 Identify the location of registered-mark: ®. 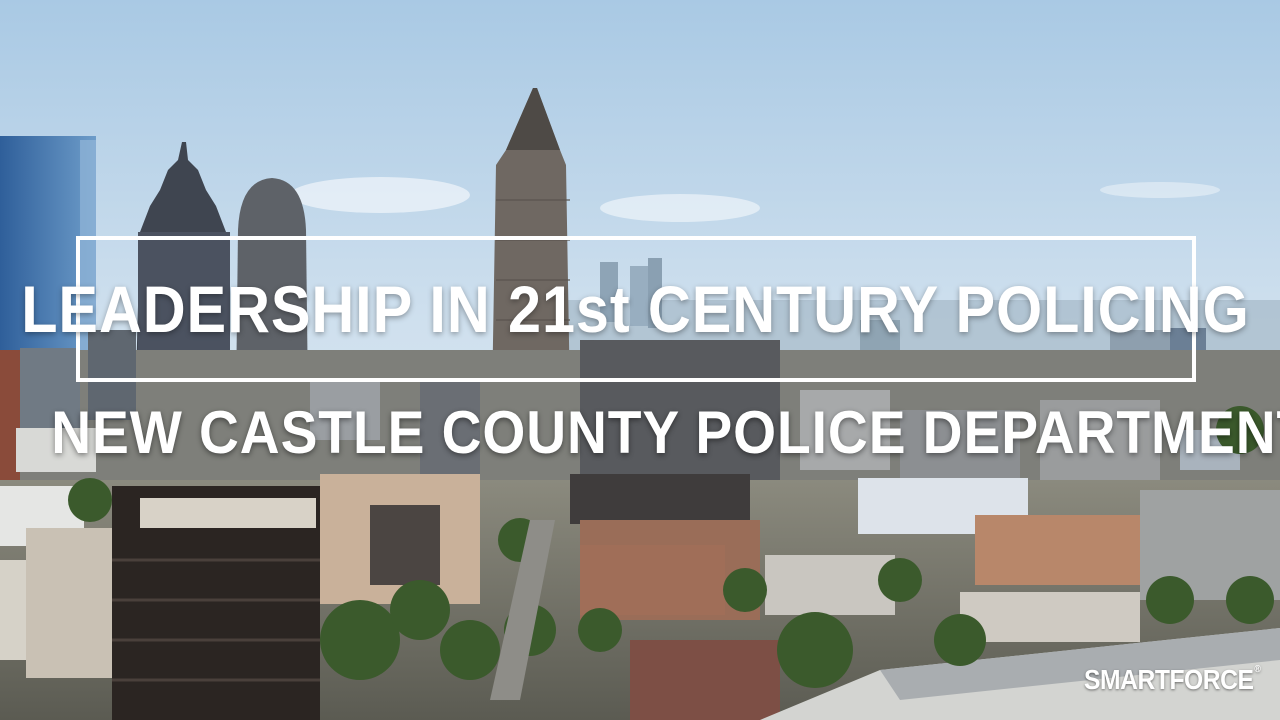
(1256, 669).